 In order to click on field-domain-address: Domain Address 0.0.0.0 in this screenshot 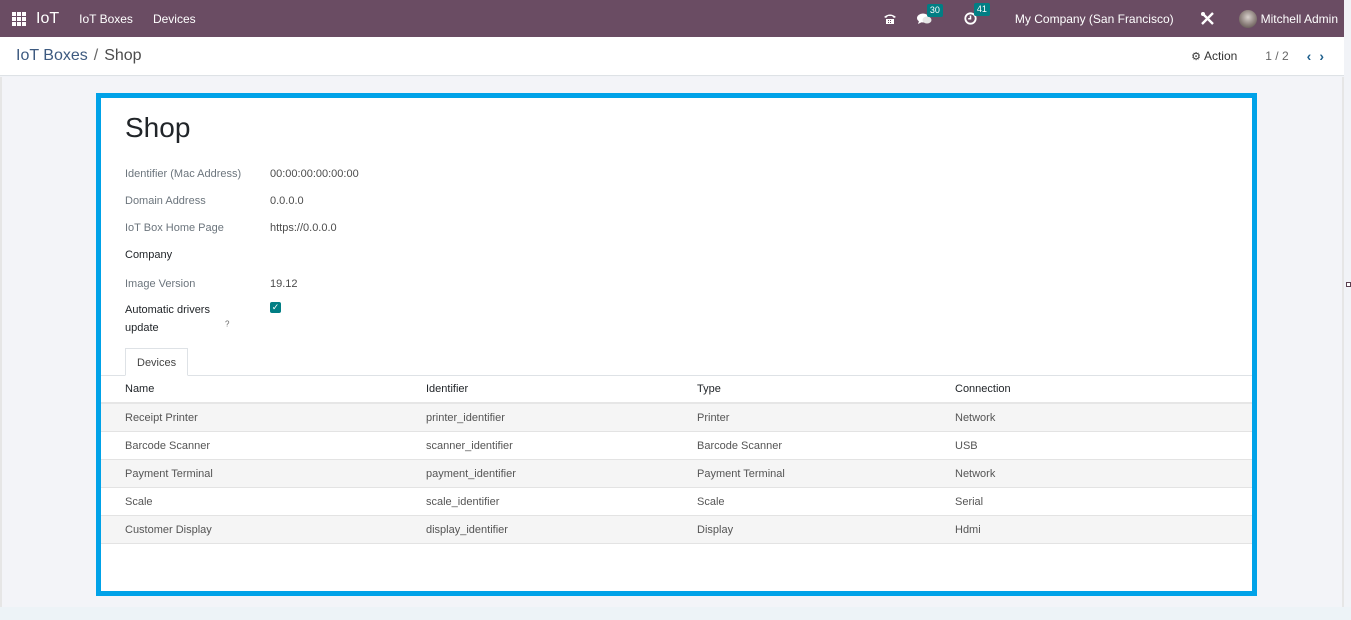, I will do `click(242, 200)`.